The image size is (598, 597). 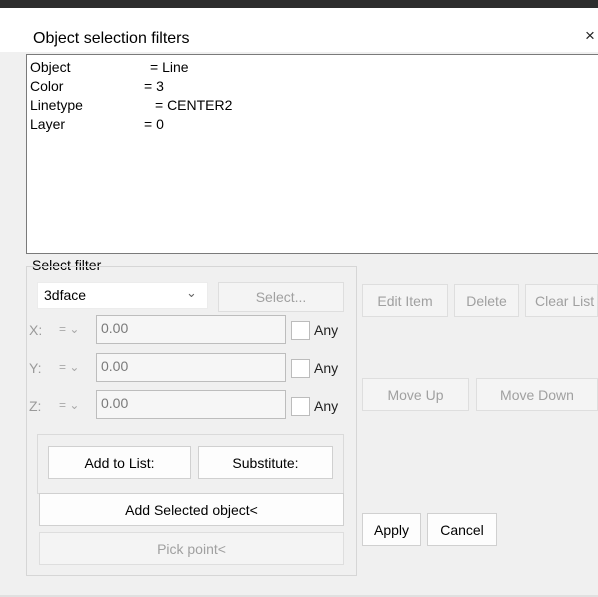 I want to click on x-any-label: Any, so click(x=326, y=330).